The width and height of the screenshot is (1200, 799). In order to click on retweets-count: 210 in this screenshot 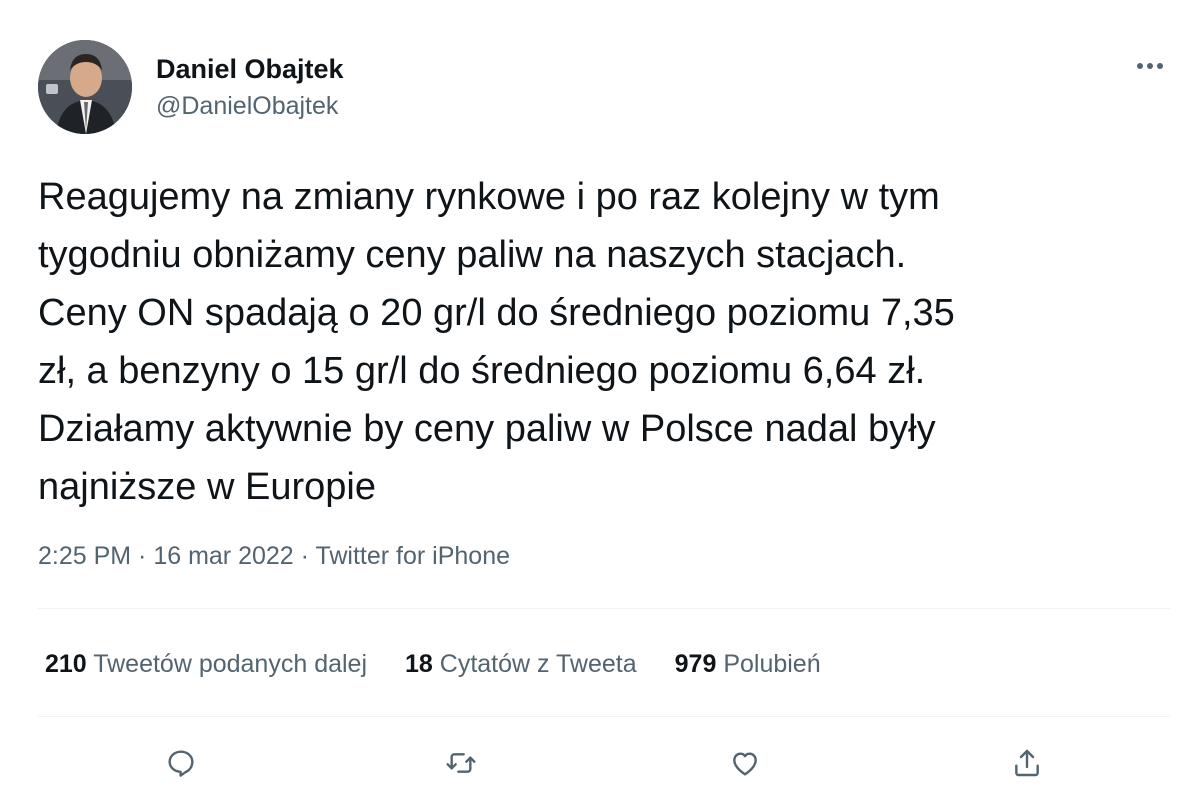, I will do `click(66, 664)`.